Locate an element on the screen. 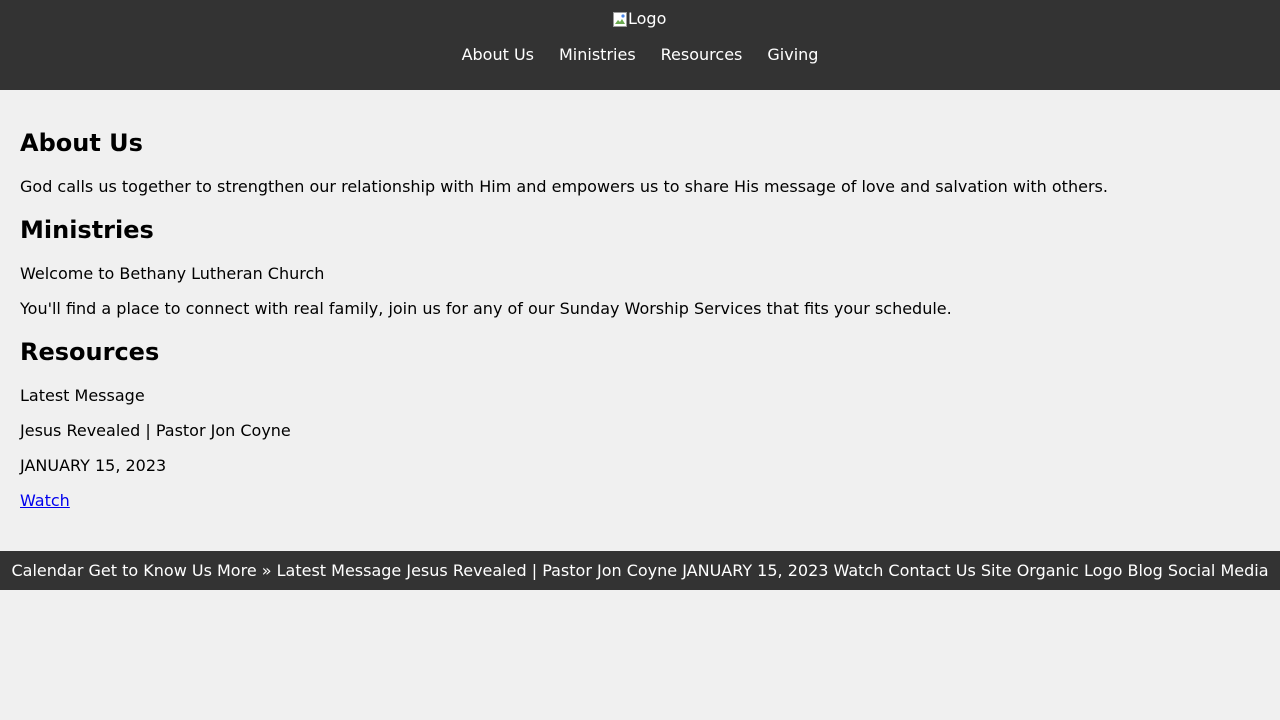 The width and height of the screenshot is (1280, 720). watch-paragraph: Watch is located at coordinates (45, 501).